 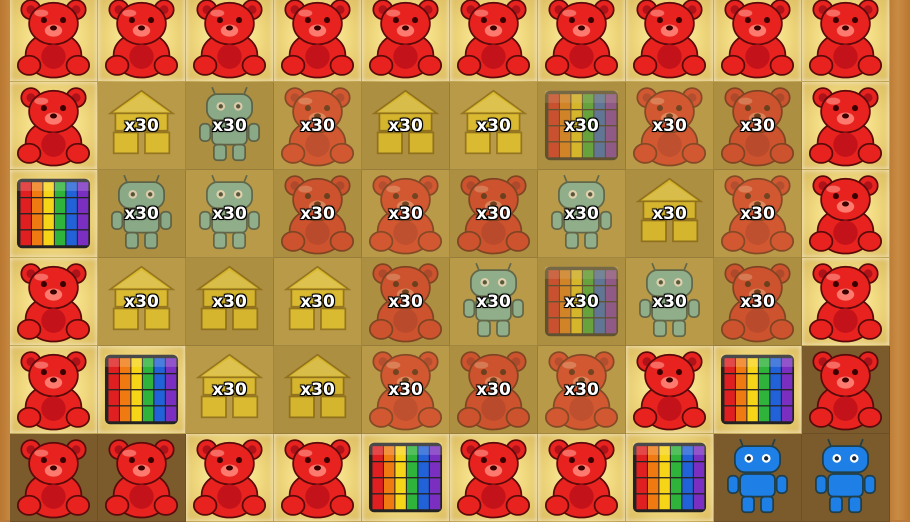 I want to click on robot-icon, so click(x=845, y=477).